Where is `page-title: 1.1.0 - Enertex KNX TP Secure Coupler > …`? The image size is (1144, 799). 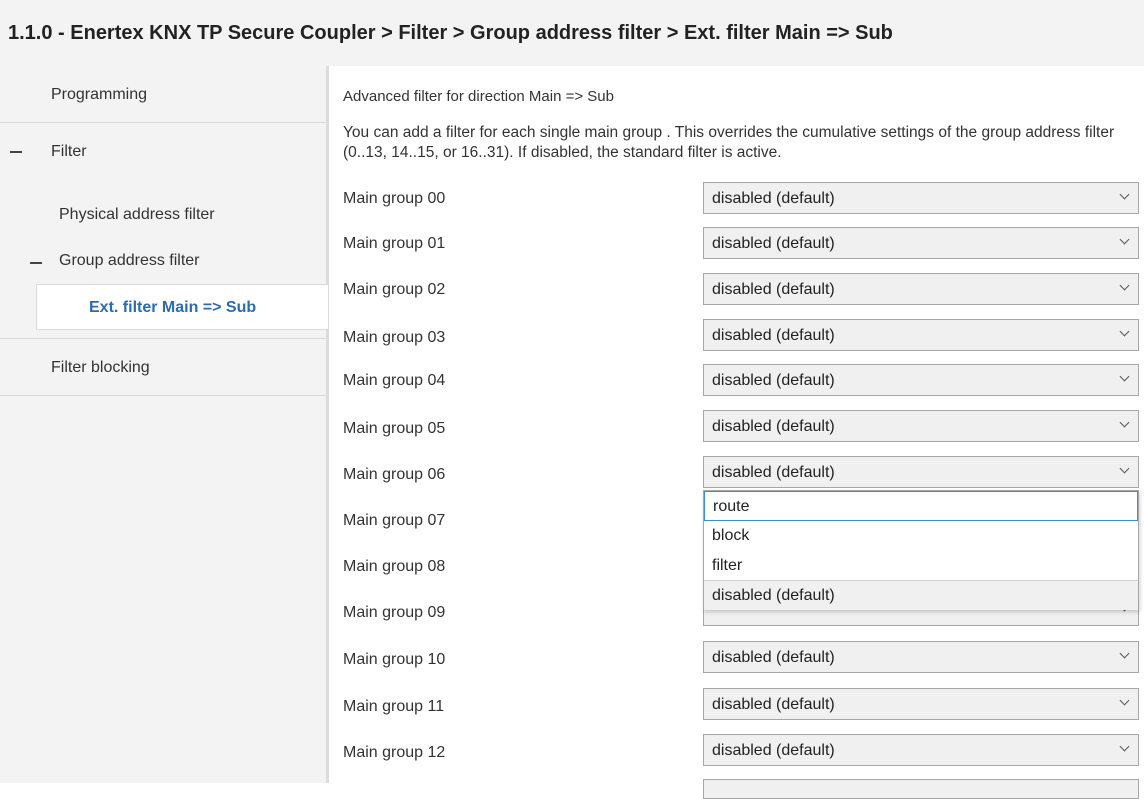
page-title: 1.1.0 - Enertex KNX TP Secure Coupler > … is located at coordinates (450, 33).